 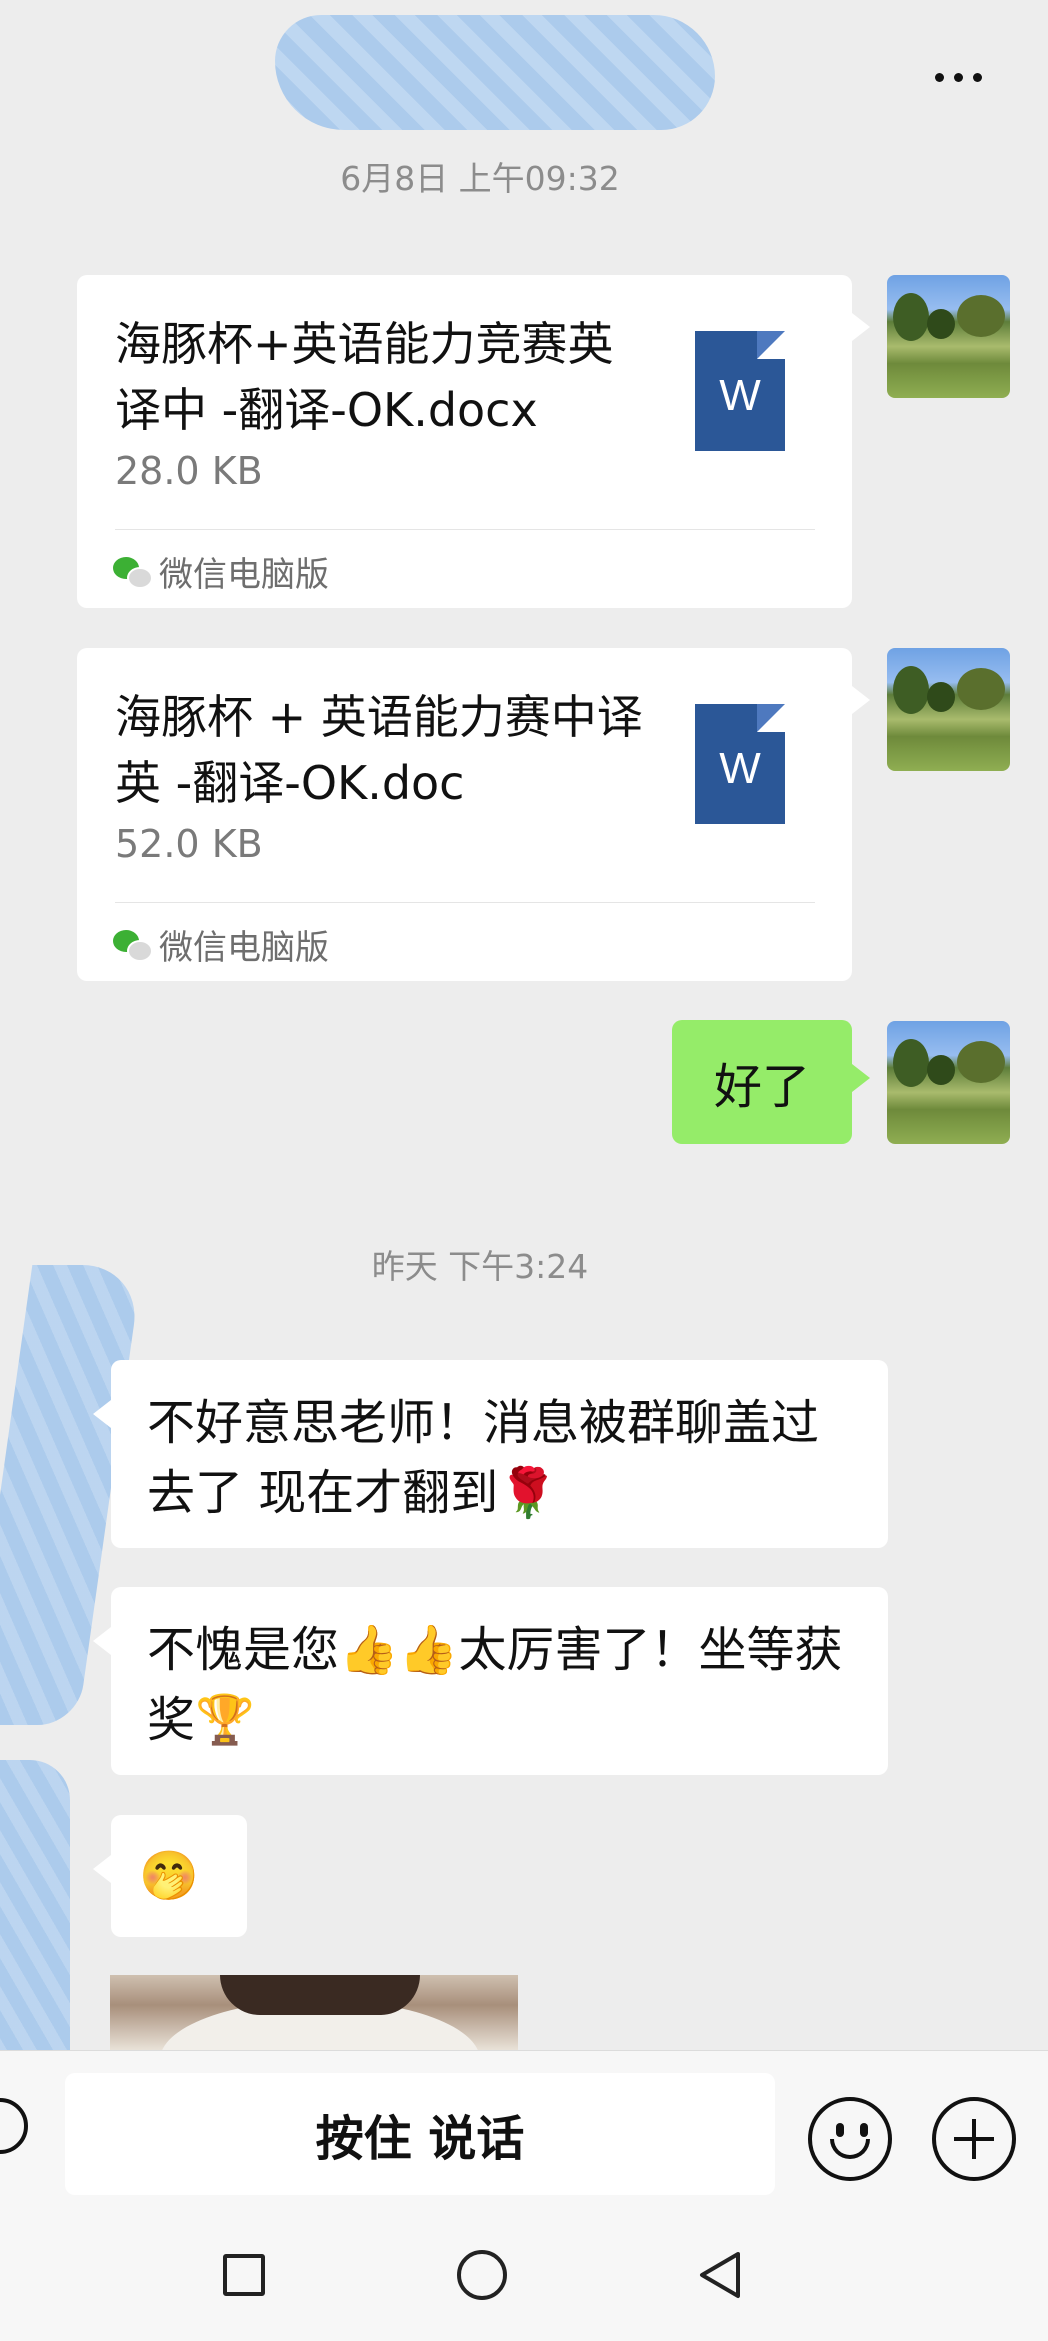 I want to click on file-name: 海豚杯+英语能力竞赛英译中 -翻译-OK.docx, so click(x=364, y=377).